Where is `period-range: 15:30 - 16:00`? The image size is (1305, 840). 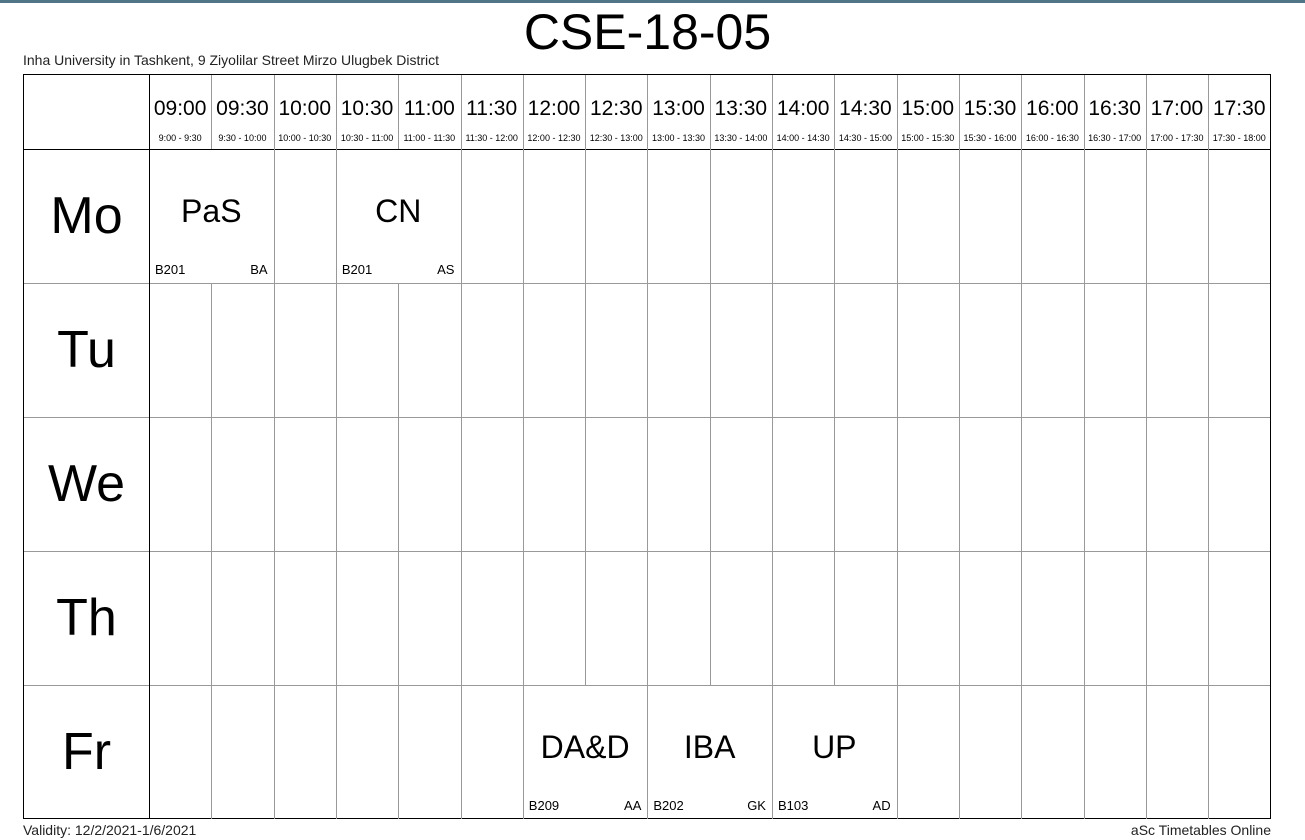 period-range: 15:30 - 16:00 is located at coordinates (990, 138).